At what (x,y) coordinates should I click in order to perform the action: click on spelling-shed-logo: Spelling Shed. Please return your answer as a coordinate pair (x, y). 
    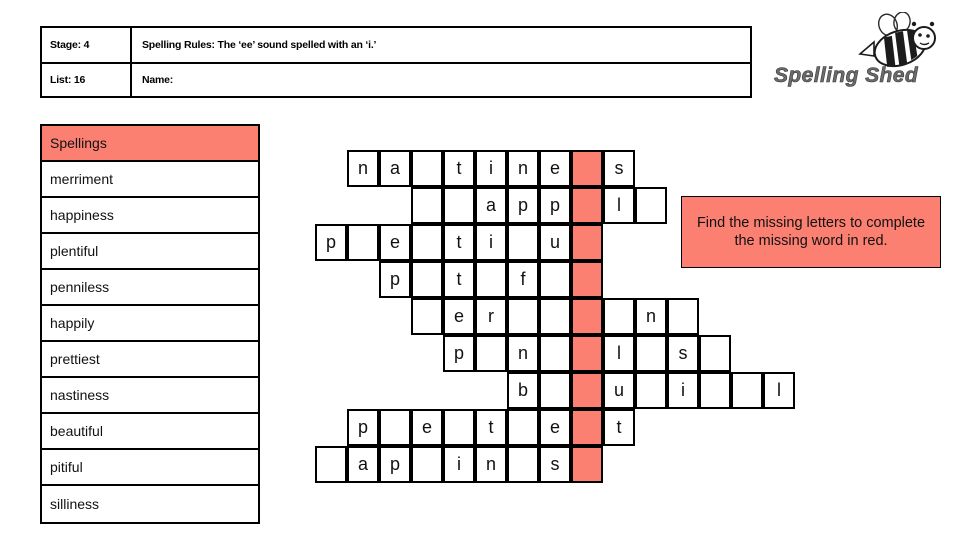
    Looking at the image, I should click on (863, 53).